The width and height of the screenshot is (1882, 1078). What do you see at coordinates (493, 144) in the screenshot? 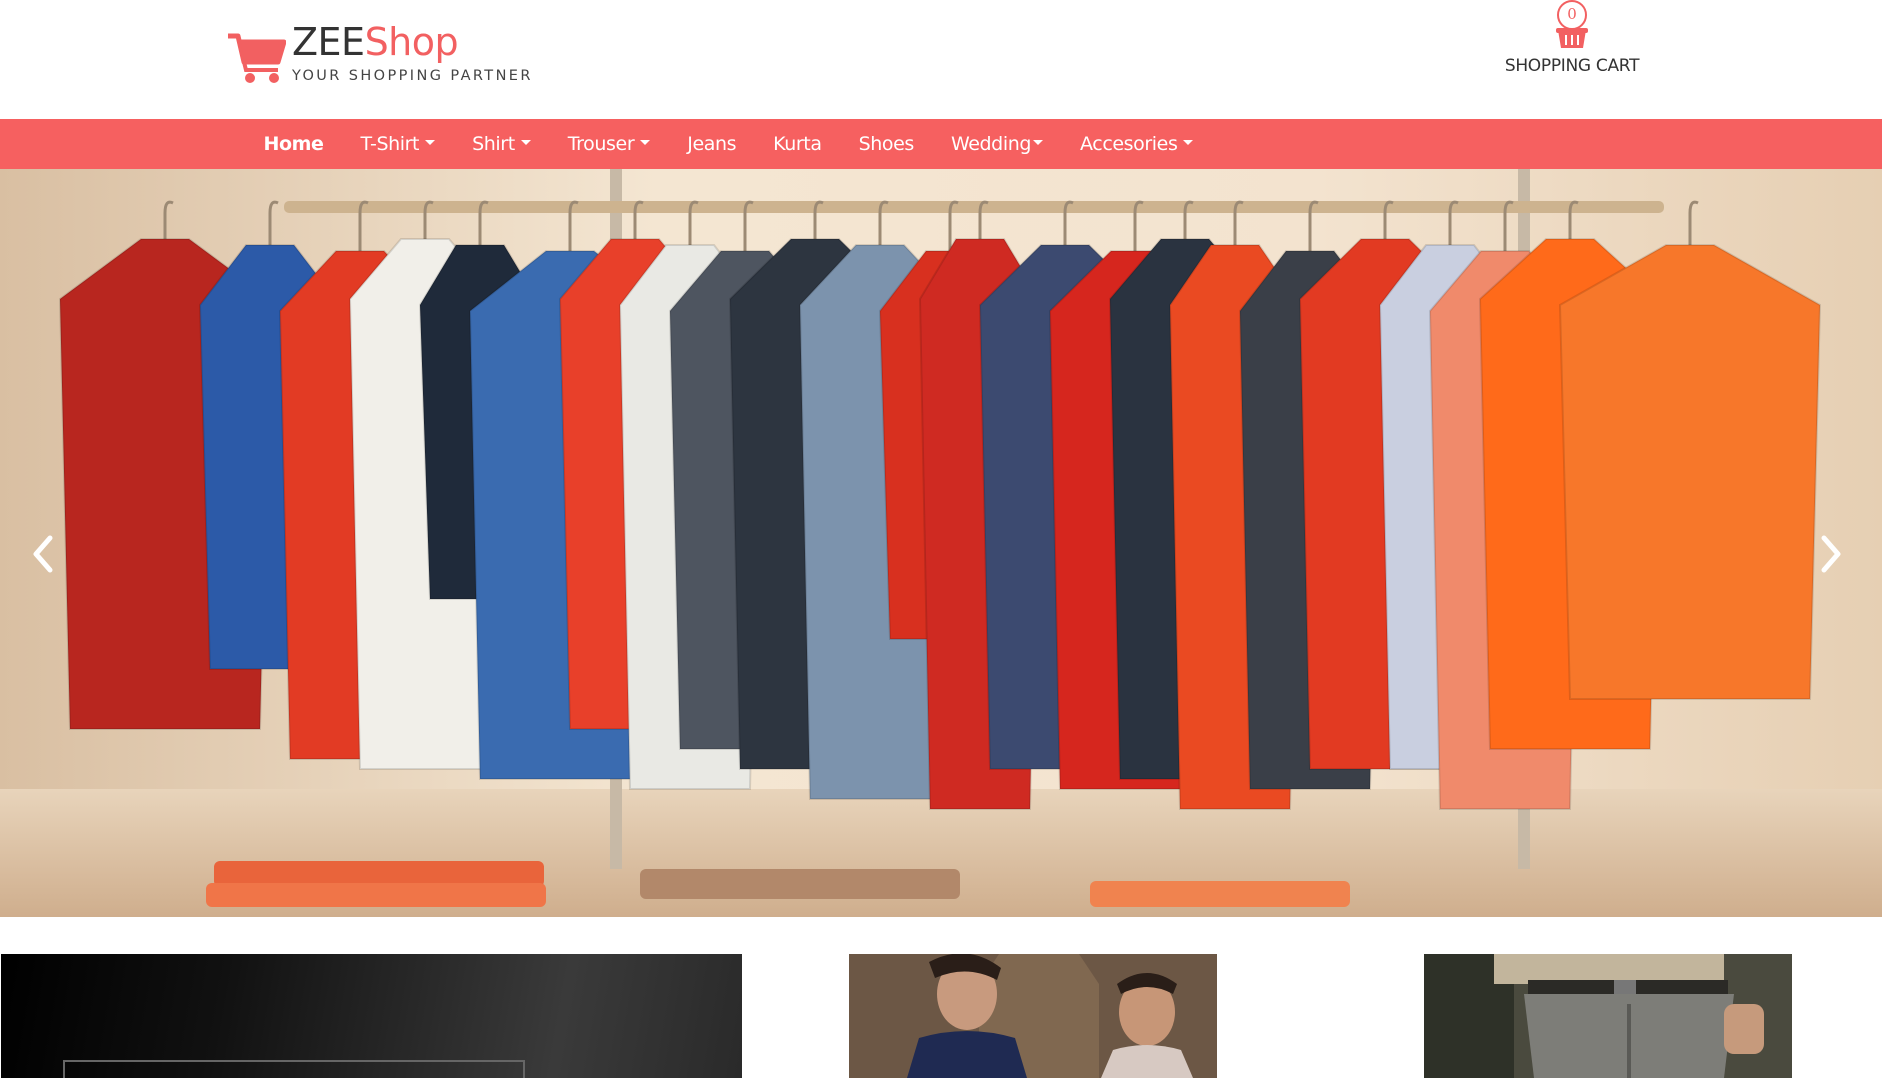
I see `nav-item-label: Shirt` at bounding box center [493, 144].